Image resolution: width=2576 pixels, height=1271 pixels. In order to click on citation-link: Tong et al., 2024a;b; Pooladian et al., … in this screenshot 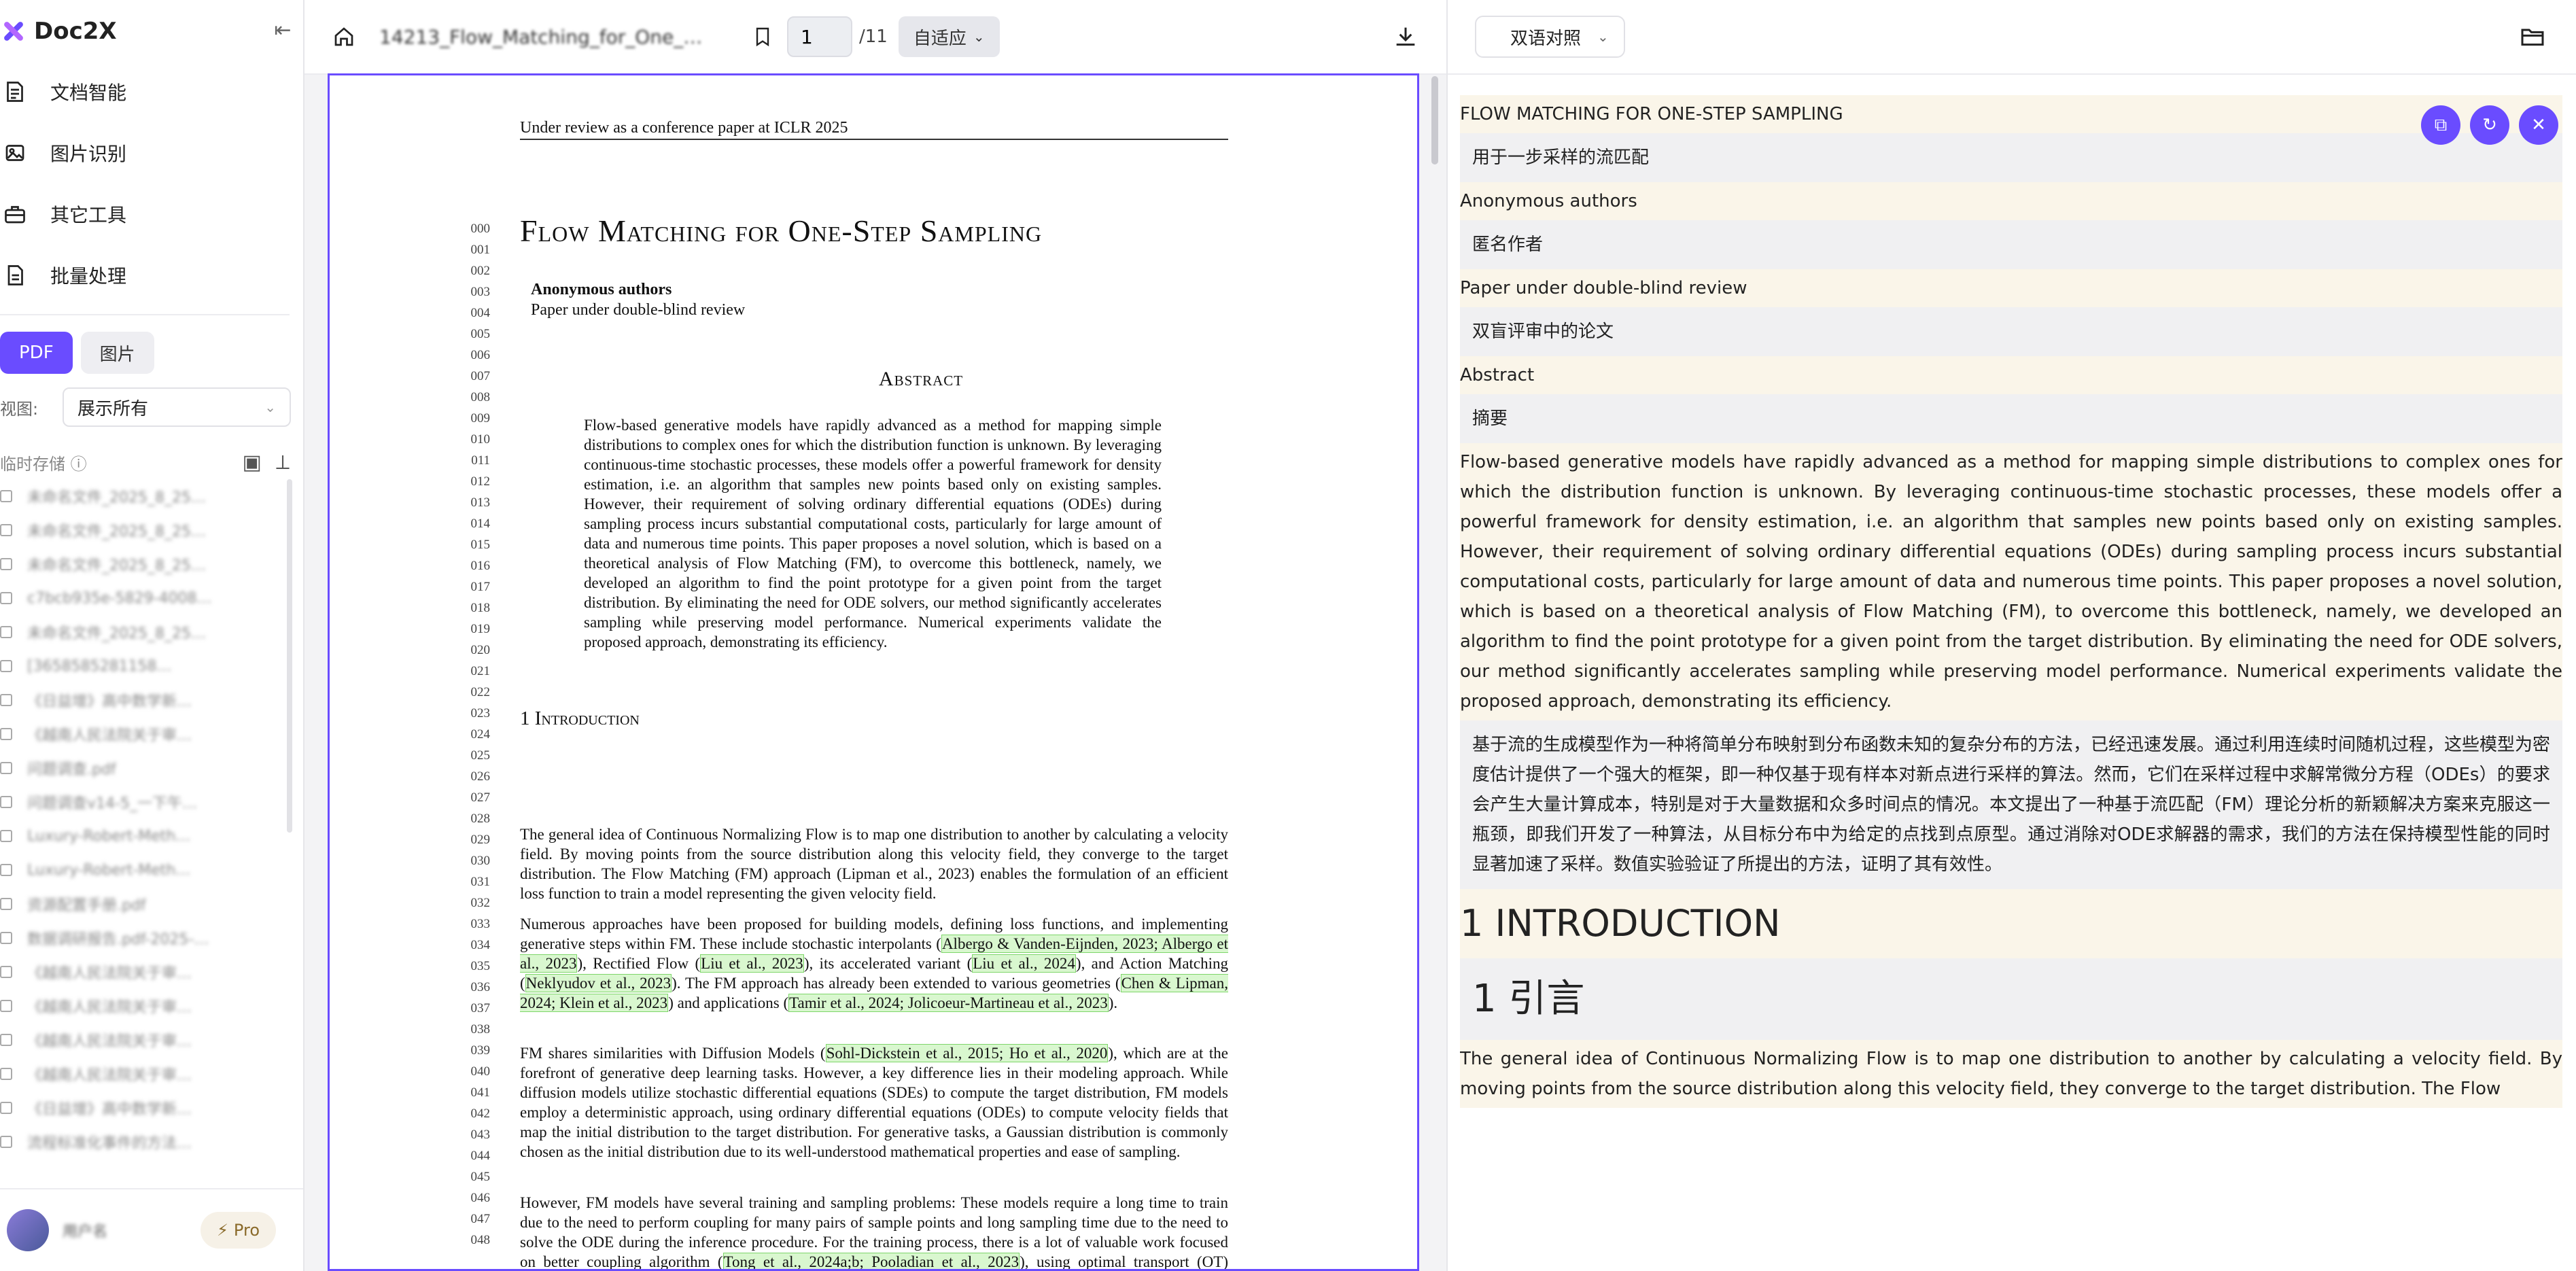, I will do `click(871, 1261)`.